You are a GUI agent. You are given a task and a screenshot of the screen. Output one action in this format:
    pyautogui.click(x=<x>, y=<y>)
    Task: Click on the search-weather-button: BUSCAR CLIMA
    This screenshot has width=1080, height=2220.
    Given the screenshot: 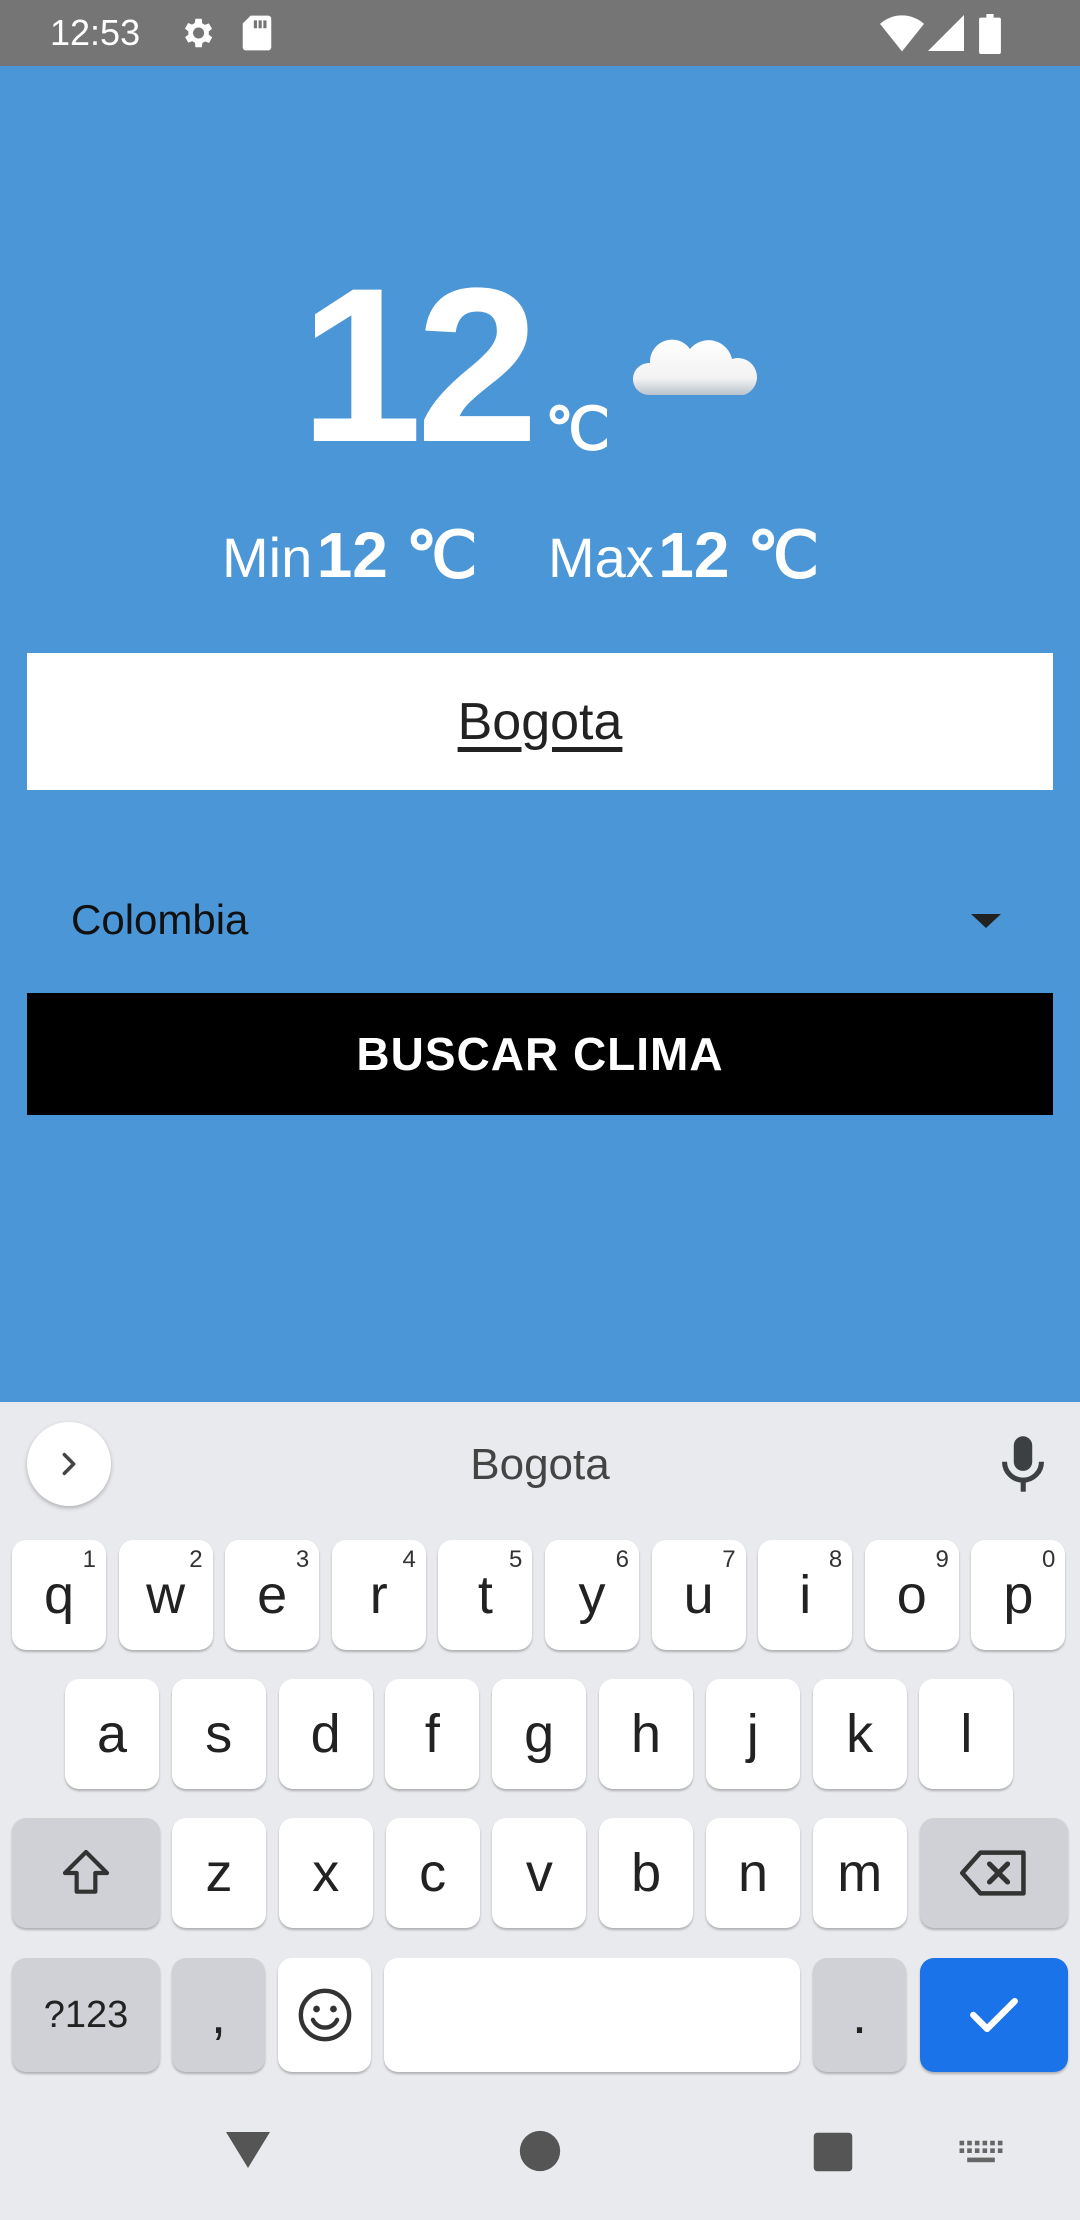 What is the action you would take?
    pyautogui.click(x=540, y=1054)
    